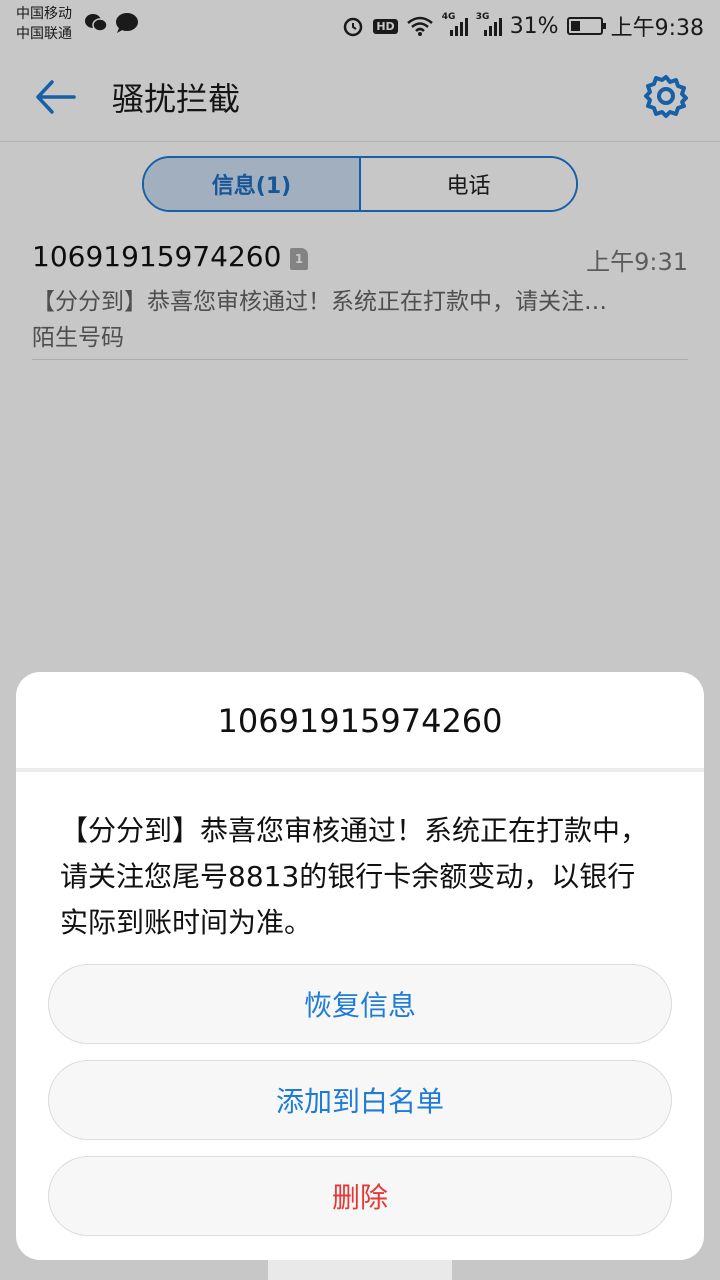 The width and height of the screenshot is (720, 1280). I want to click on dialog-divider, so click(360, 770).